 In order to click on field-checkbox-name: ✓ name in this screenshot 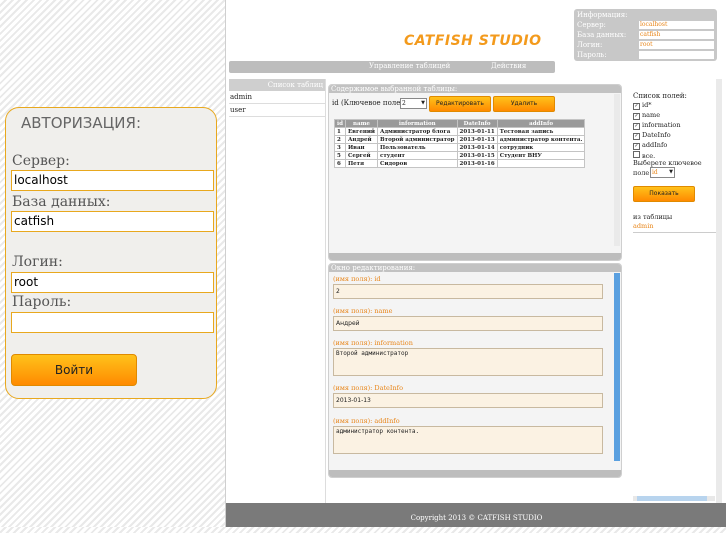, I will do `click(646, 115)`.